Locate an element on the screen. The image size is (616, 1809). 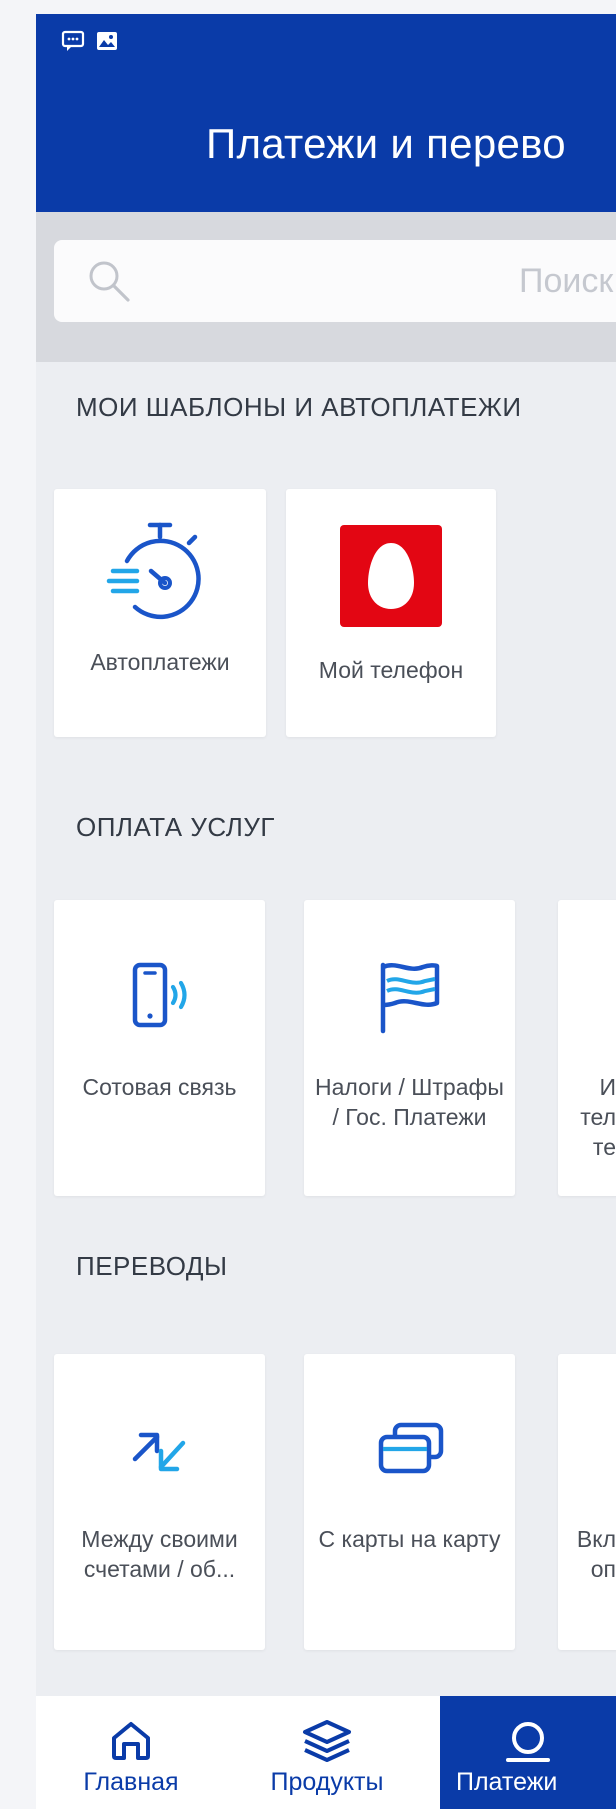
status-bar is located at coordinates (90, 41).